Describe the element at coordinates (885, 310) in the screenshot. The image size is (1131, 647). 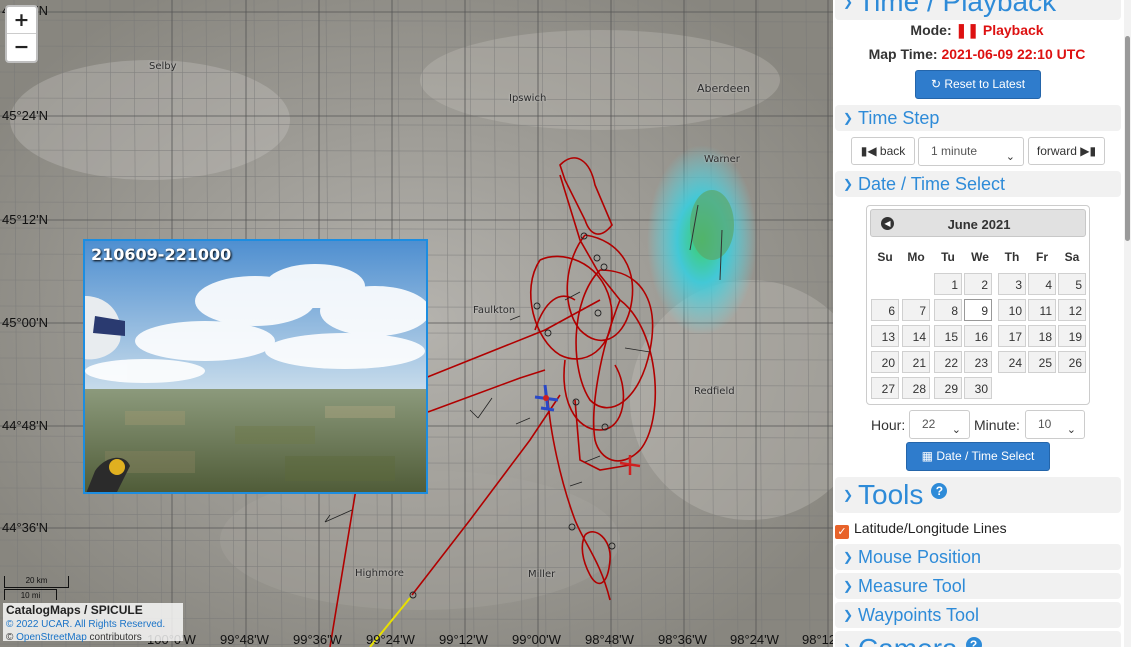
I see `calendar-day: 6` at that location.